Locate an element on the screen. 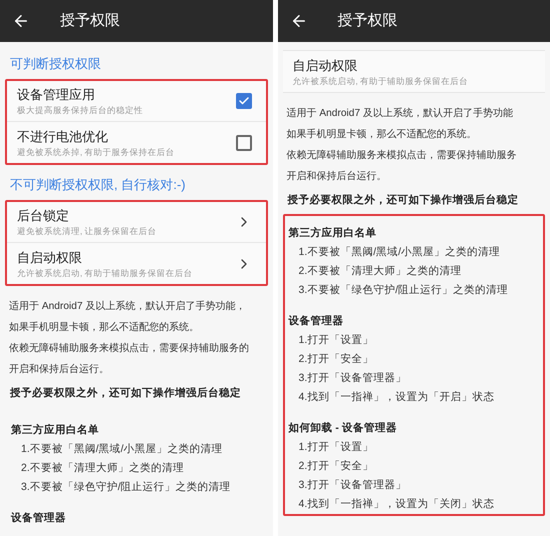 This screenshot has width=550, height=536. section-heading: 不可判断授权权限, 自行核对:-) is located at coordinates (97, 185).